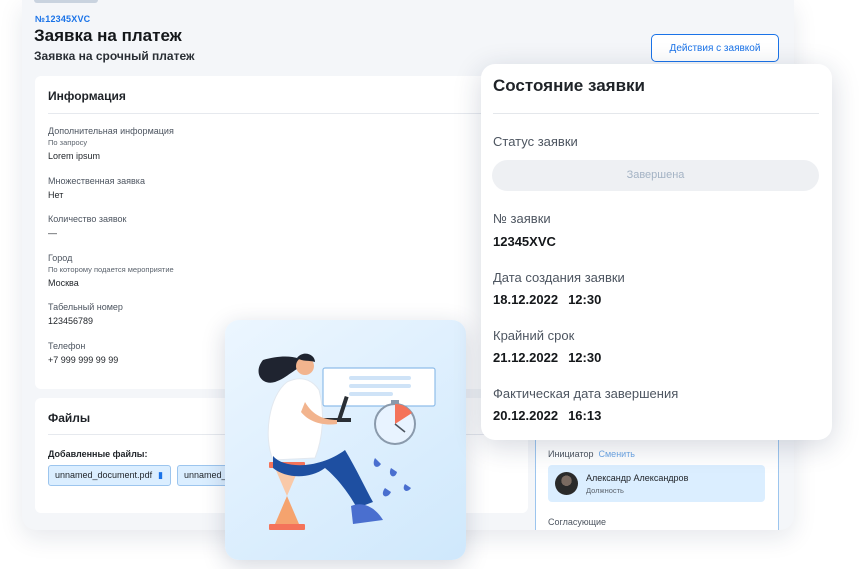 This screenshot has height=569, width=863. I want to click on info-card-title: Информация, so click(87, 96).